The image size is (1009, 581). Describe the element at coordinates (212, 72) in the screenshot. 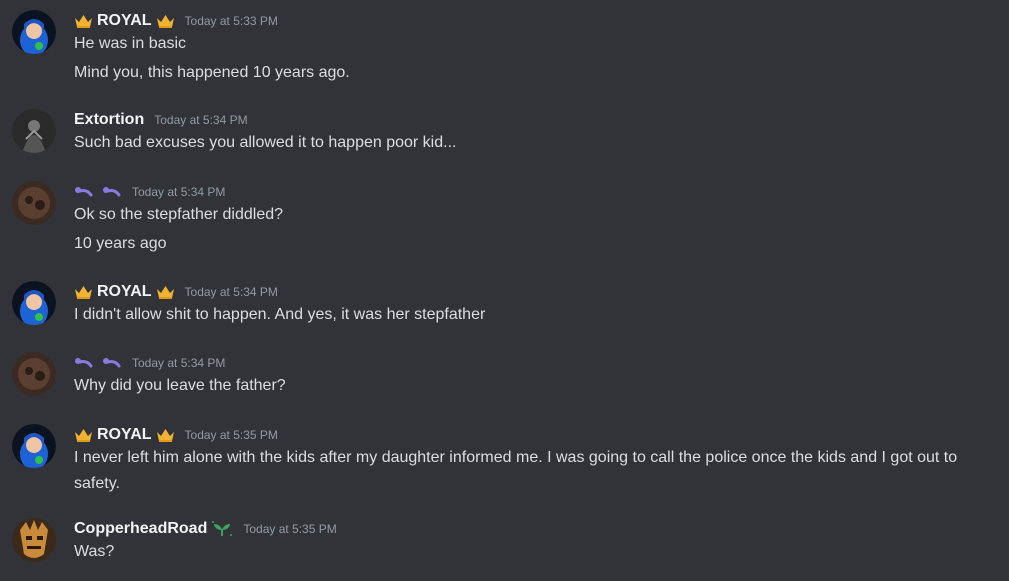

I see `message-text: Mind you, this happened 10 years ago.` at that location.